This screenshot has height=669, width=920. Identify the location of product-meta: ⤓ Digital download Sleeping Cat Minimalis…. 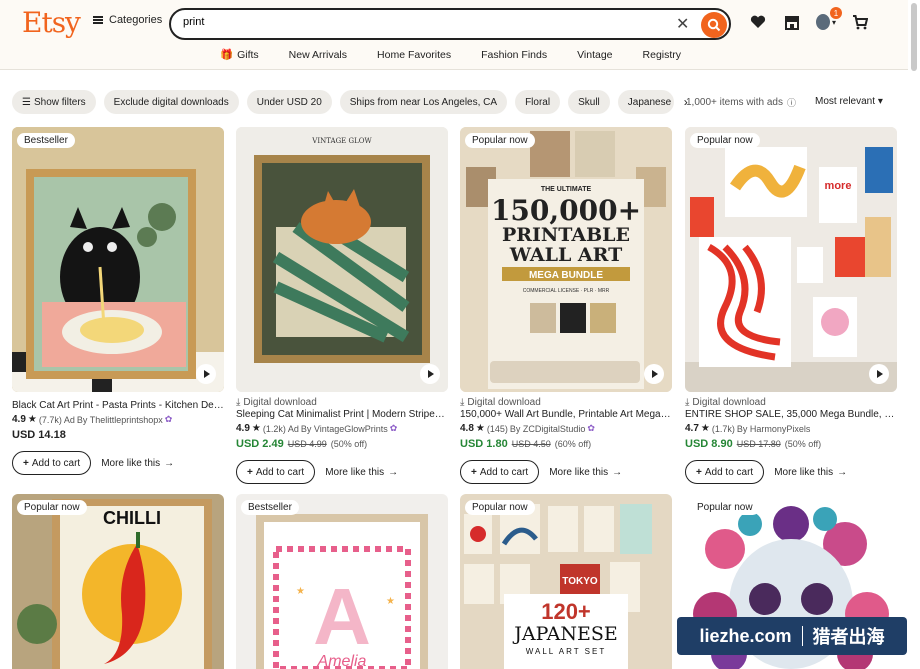
(342, 438).